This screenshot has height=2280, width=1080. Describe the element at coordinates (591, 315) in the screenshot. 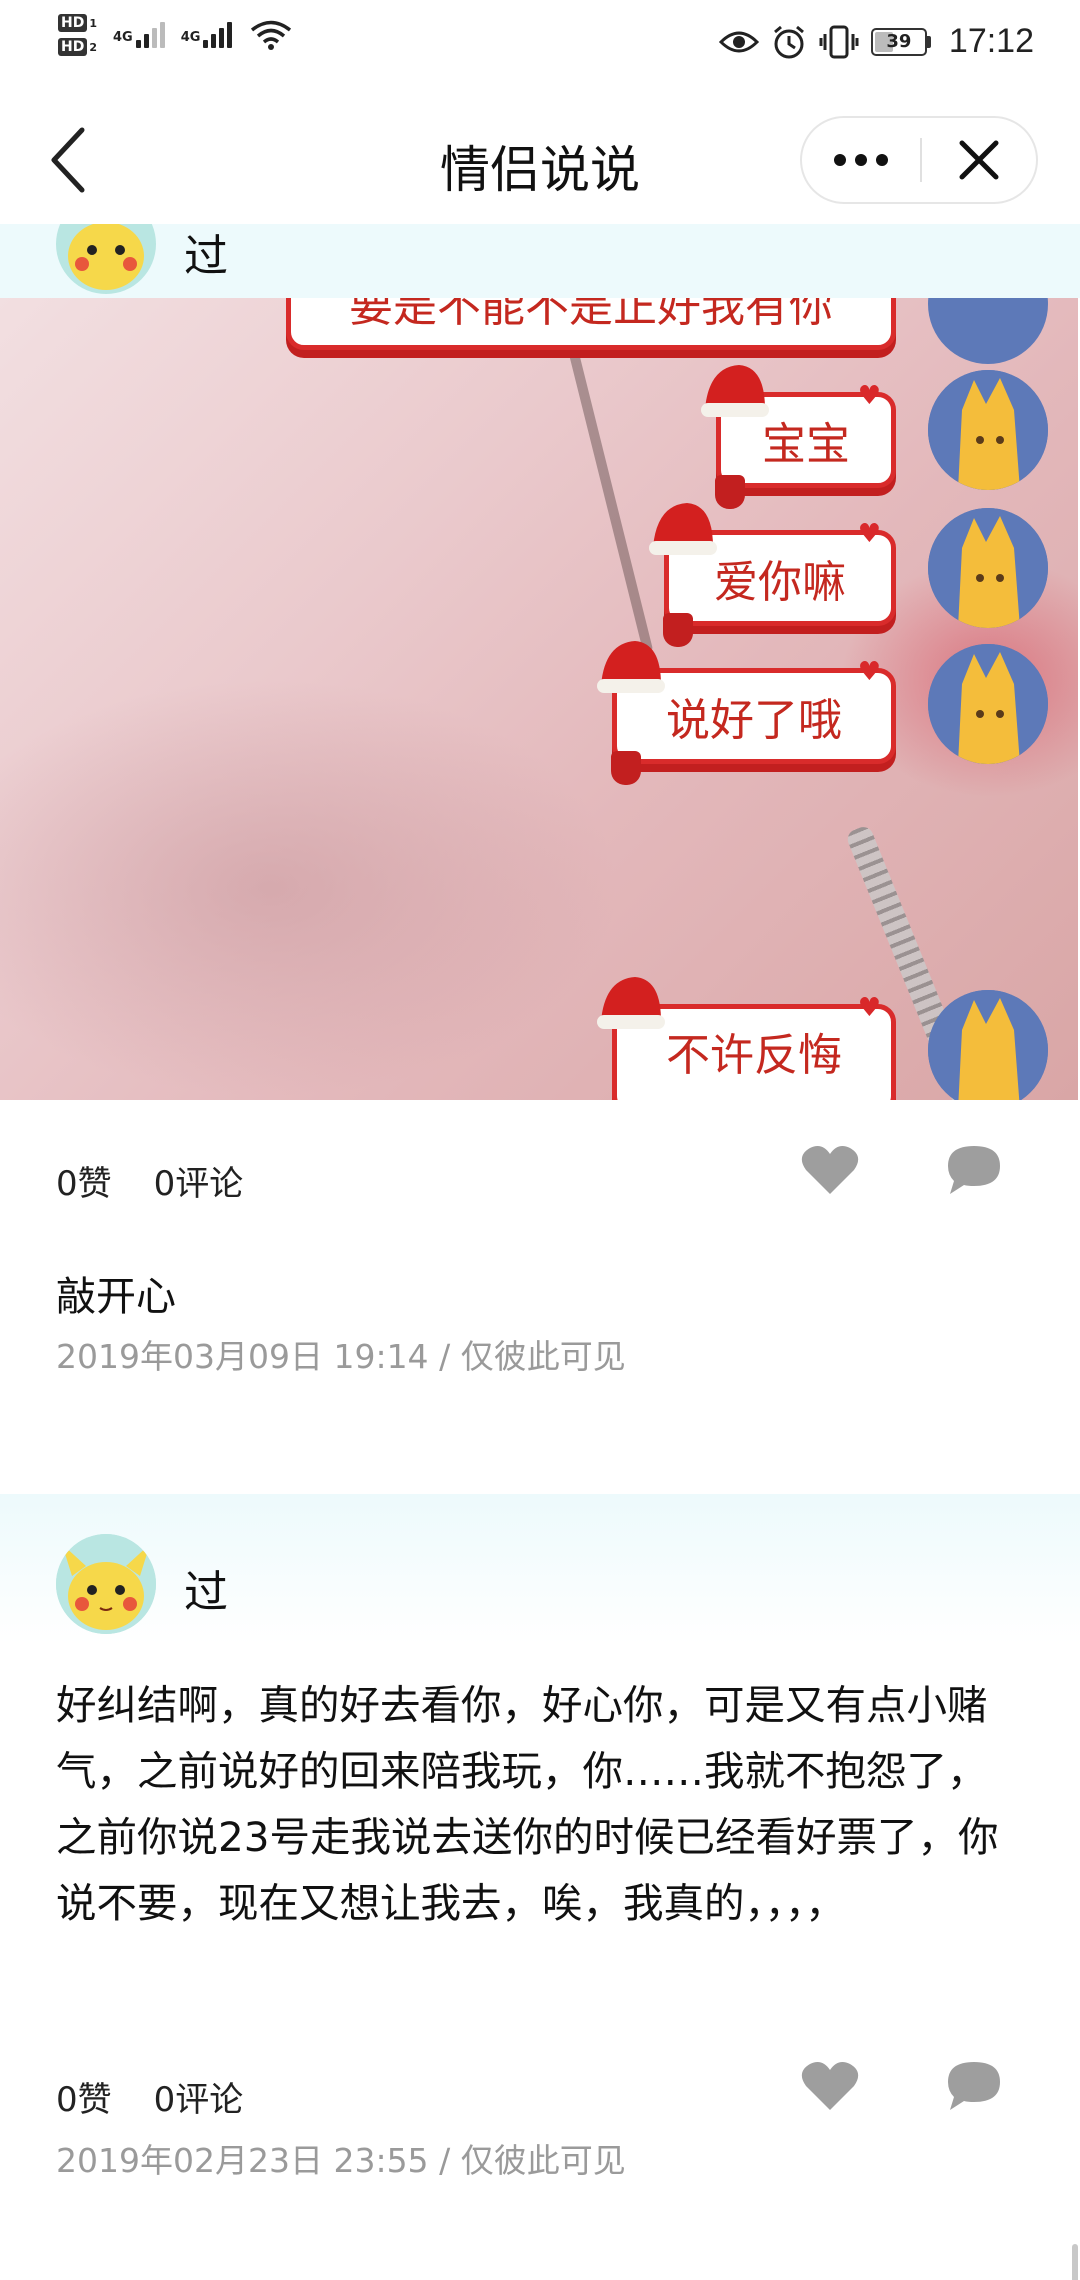

I see `chat-bubble-text: 要是不能不是正好我有你` at that location.